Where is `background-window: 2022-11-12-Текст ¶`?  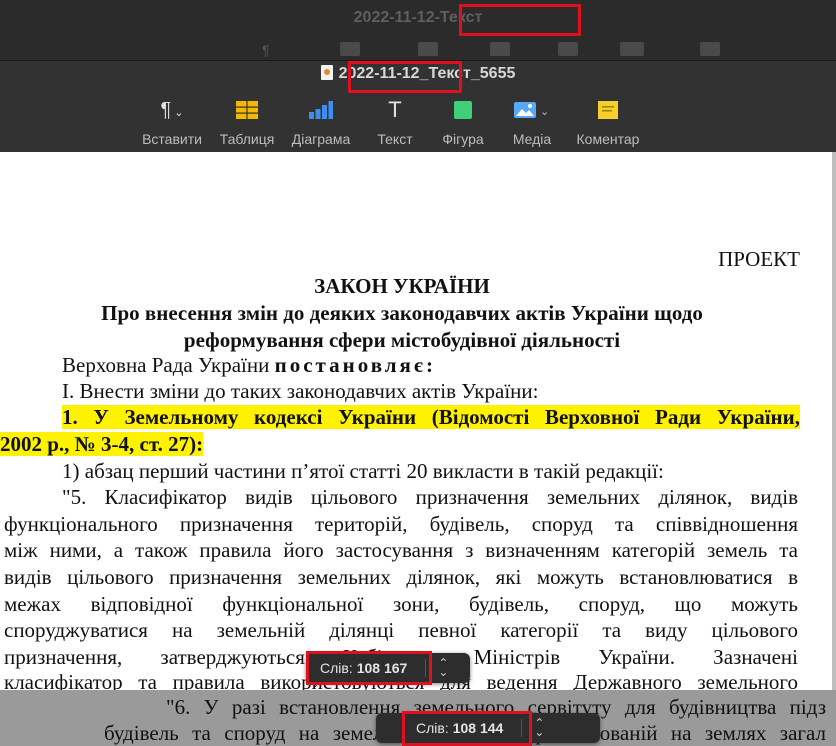
background-window: 2022-11-12-Текст ¶ is located at coordinates (418, 30).